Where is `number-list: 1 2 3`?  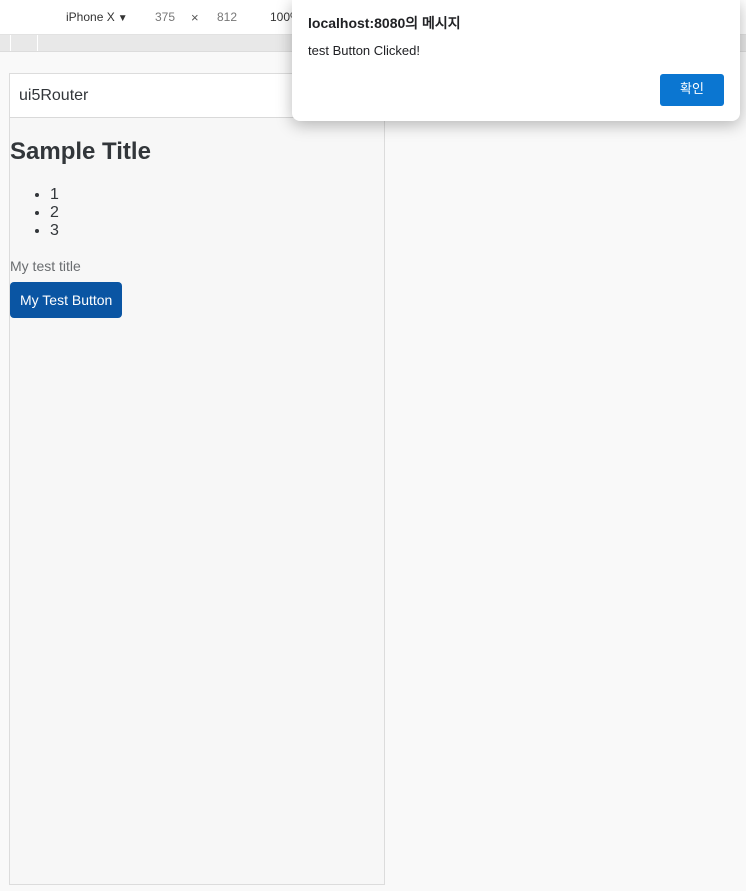 number-list: 1 2 3 is located at coordinates (197, 213).